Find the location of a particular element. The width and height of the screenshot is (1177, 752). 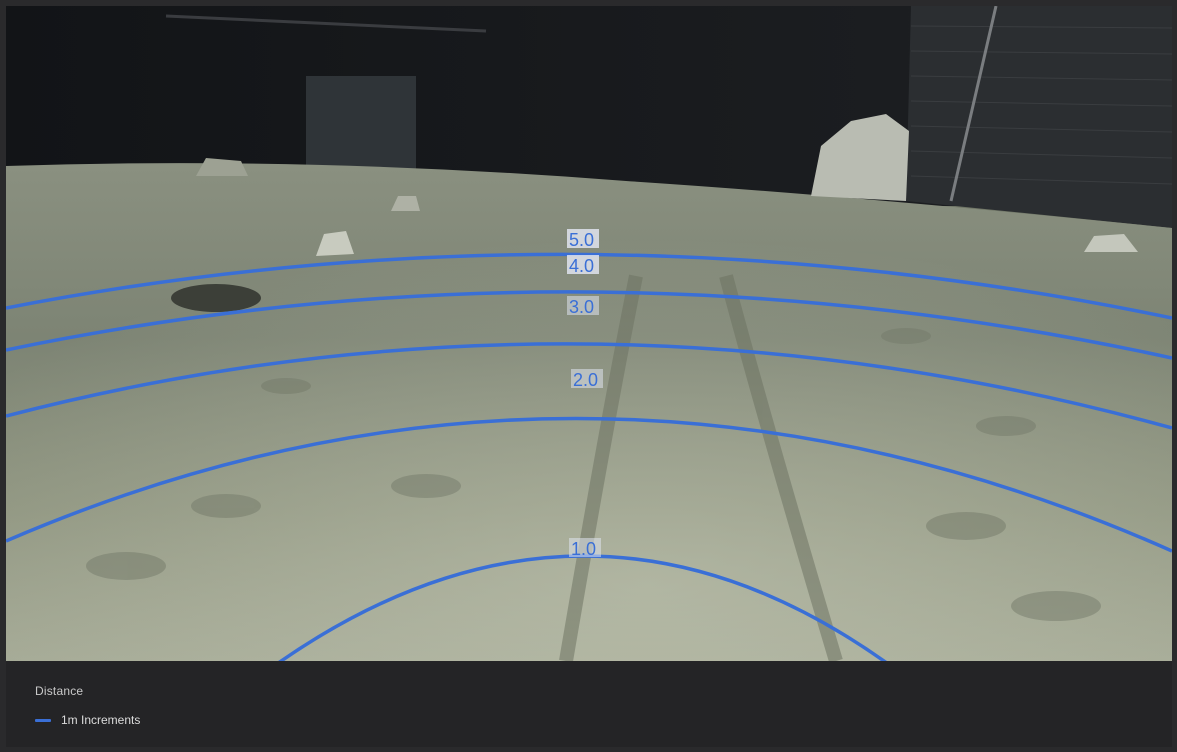

ring-label-5: 5.0 is located at coordinates (581, 240).